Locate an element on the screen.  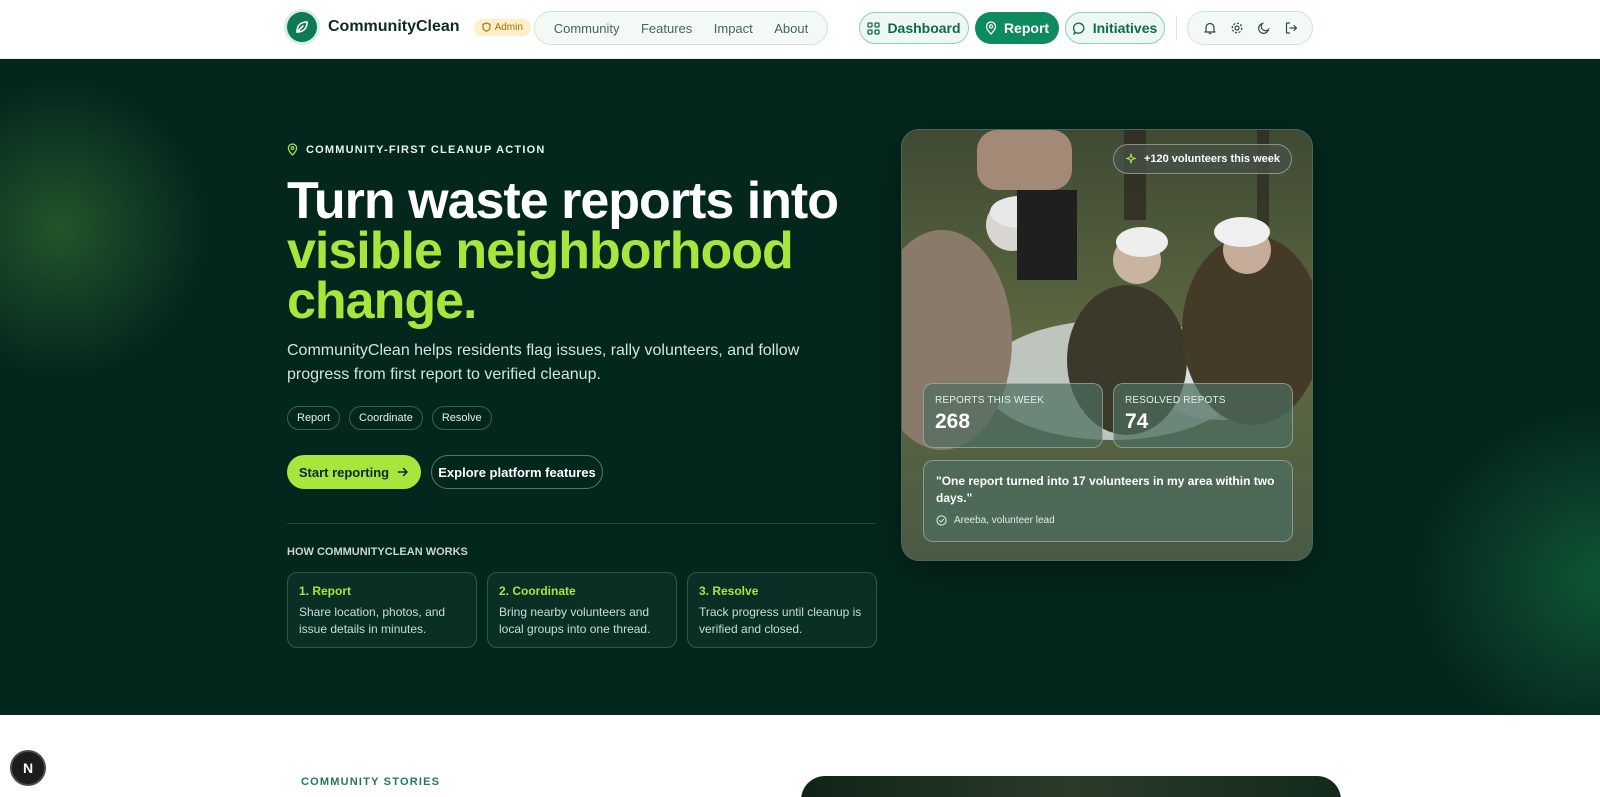
nav-community: Community is located at coordinates (587, 28).